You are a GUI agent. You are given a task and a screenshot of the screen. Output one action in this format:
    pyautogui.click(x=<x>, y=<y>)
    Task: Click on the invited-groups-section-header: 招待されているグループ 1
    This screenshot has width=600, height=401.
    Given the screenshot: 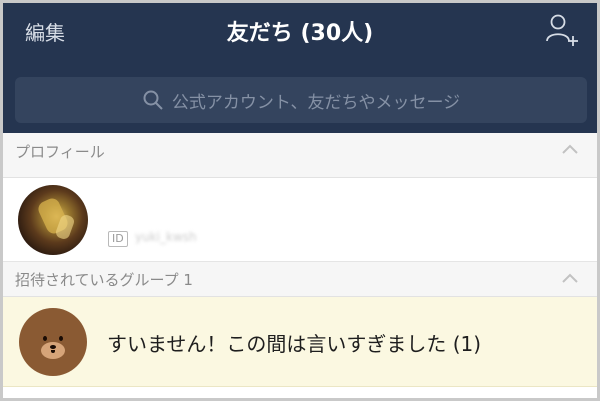 What is the action you would take?
    pyautogui.click(x=300, y=279)
    